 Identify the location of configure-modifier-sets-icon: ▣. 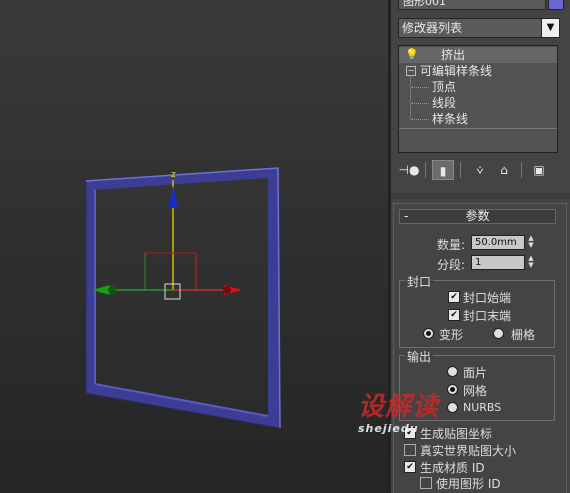
(539, 170).